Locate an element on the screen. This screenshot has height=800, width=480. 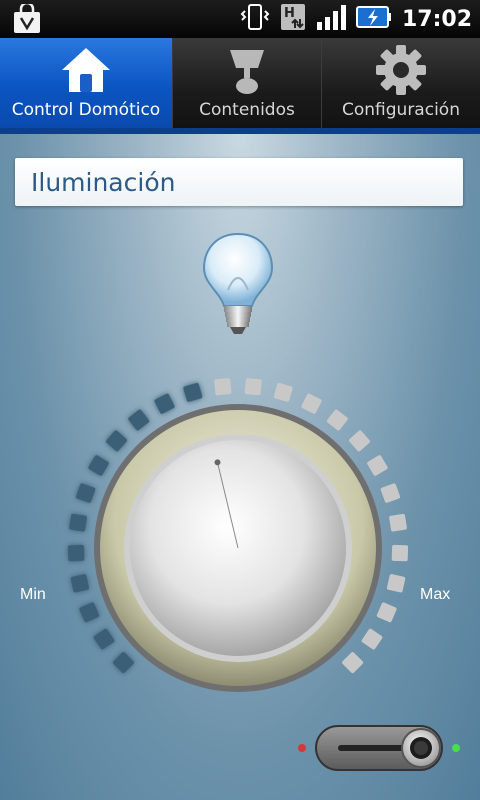
tab-label: Contenidos is located at coordinates (247, 110).